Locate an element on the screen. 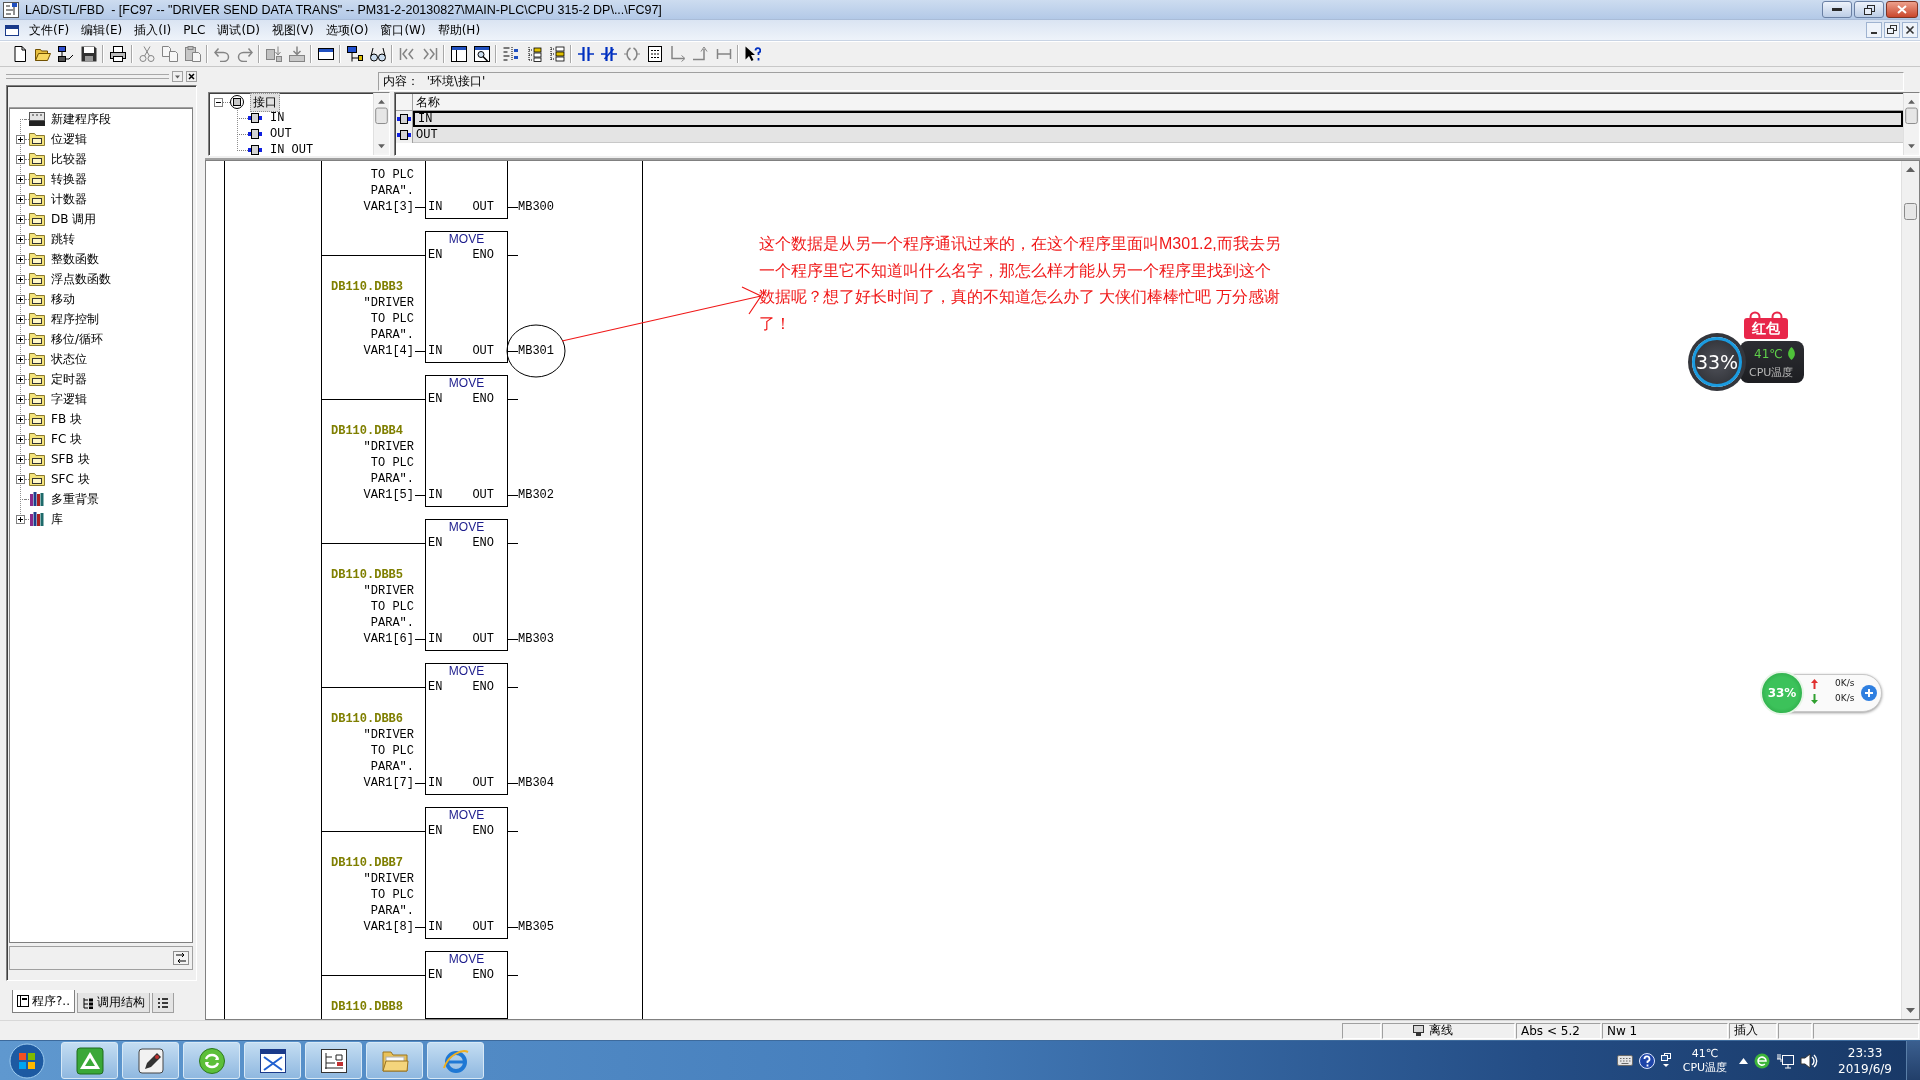 This screenshot has width=1920, height=1080. catalog-item: 库 is located at coordinates (57, 519).